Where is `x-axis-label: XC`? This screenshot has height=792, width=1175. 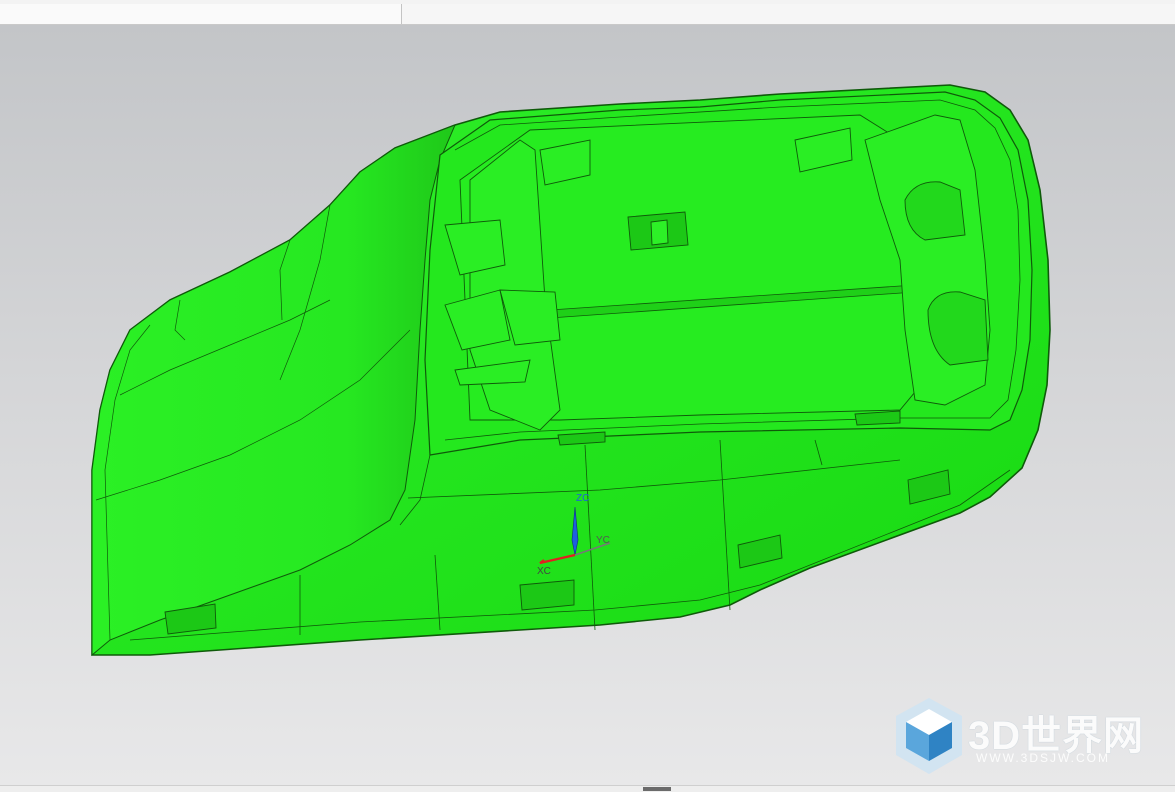
x-axis-label: XC is located at coordinates (544, 571).